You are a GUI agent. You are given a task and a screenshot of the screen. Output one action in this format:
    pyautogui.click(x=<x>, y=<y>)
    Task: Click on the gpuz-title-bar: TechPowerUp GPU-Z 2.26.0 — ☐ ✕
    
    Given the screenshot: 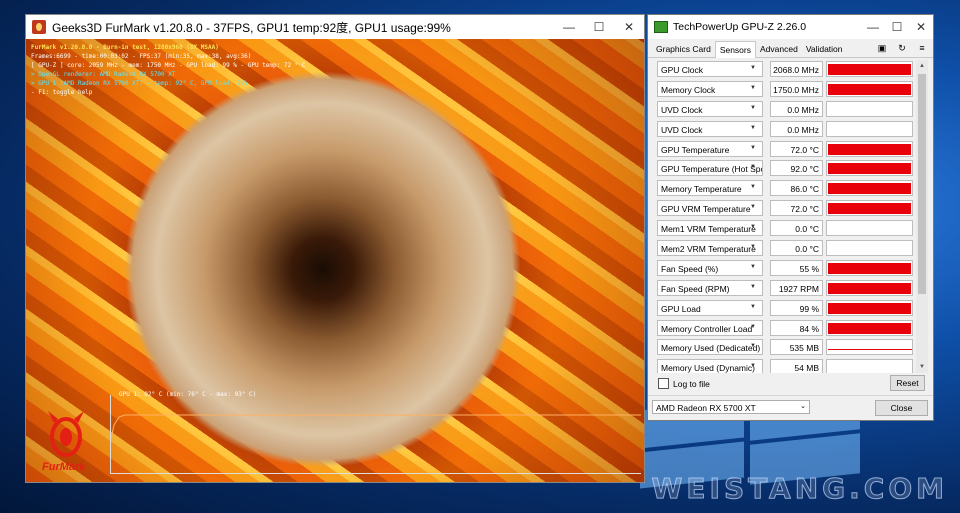 What is the action you would take?
    pyautogui.click(x=790, y=27)
    